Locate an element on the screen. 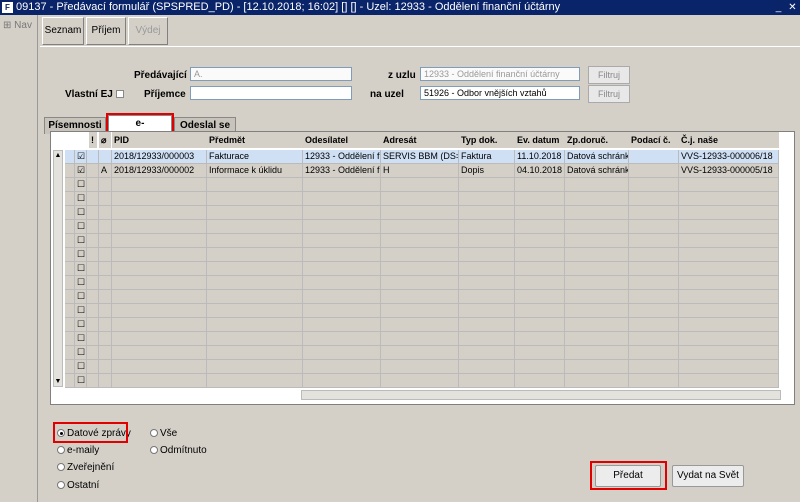  scroll-up-icon: ▲ is located at coordinates (58, 155).